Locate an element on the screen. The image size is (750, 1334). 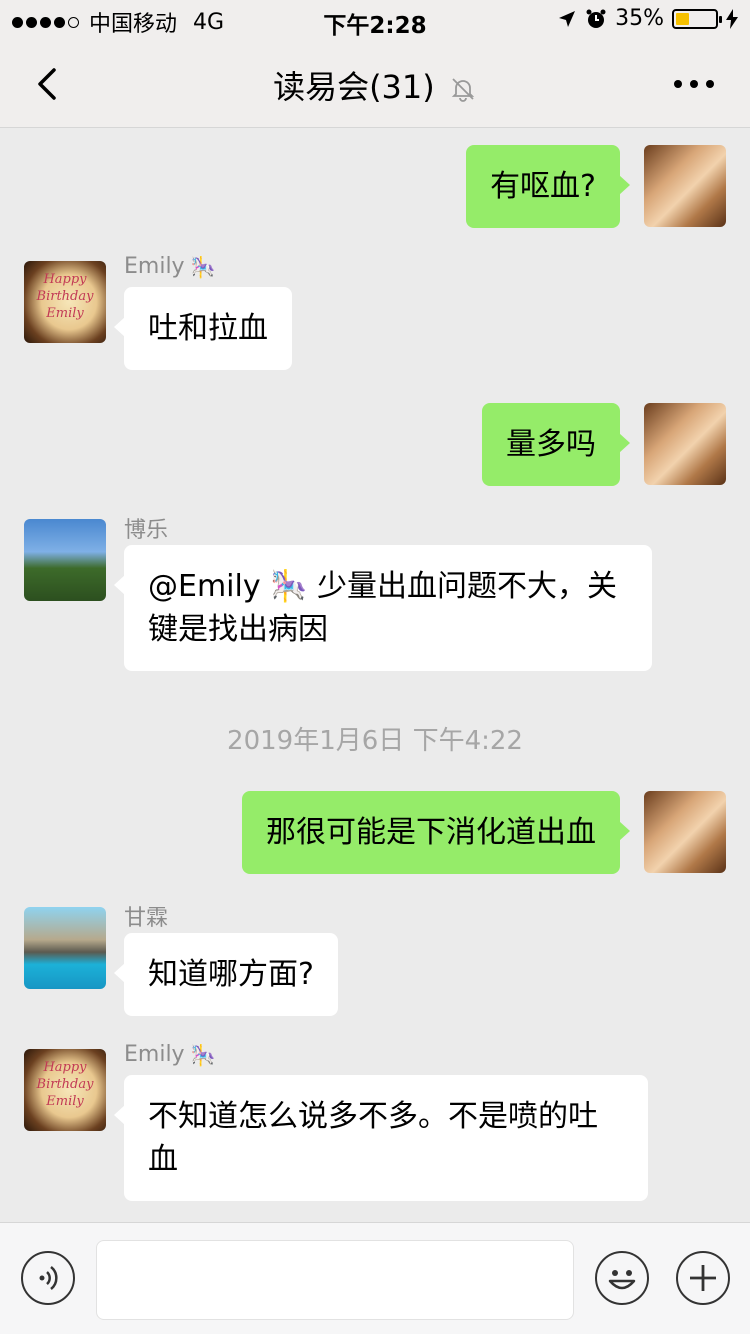
message-bubble-incoming: 吐和拉血 is located at coordinates (203, 328).